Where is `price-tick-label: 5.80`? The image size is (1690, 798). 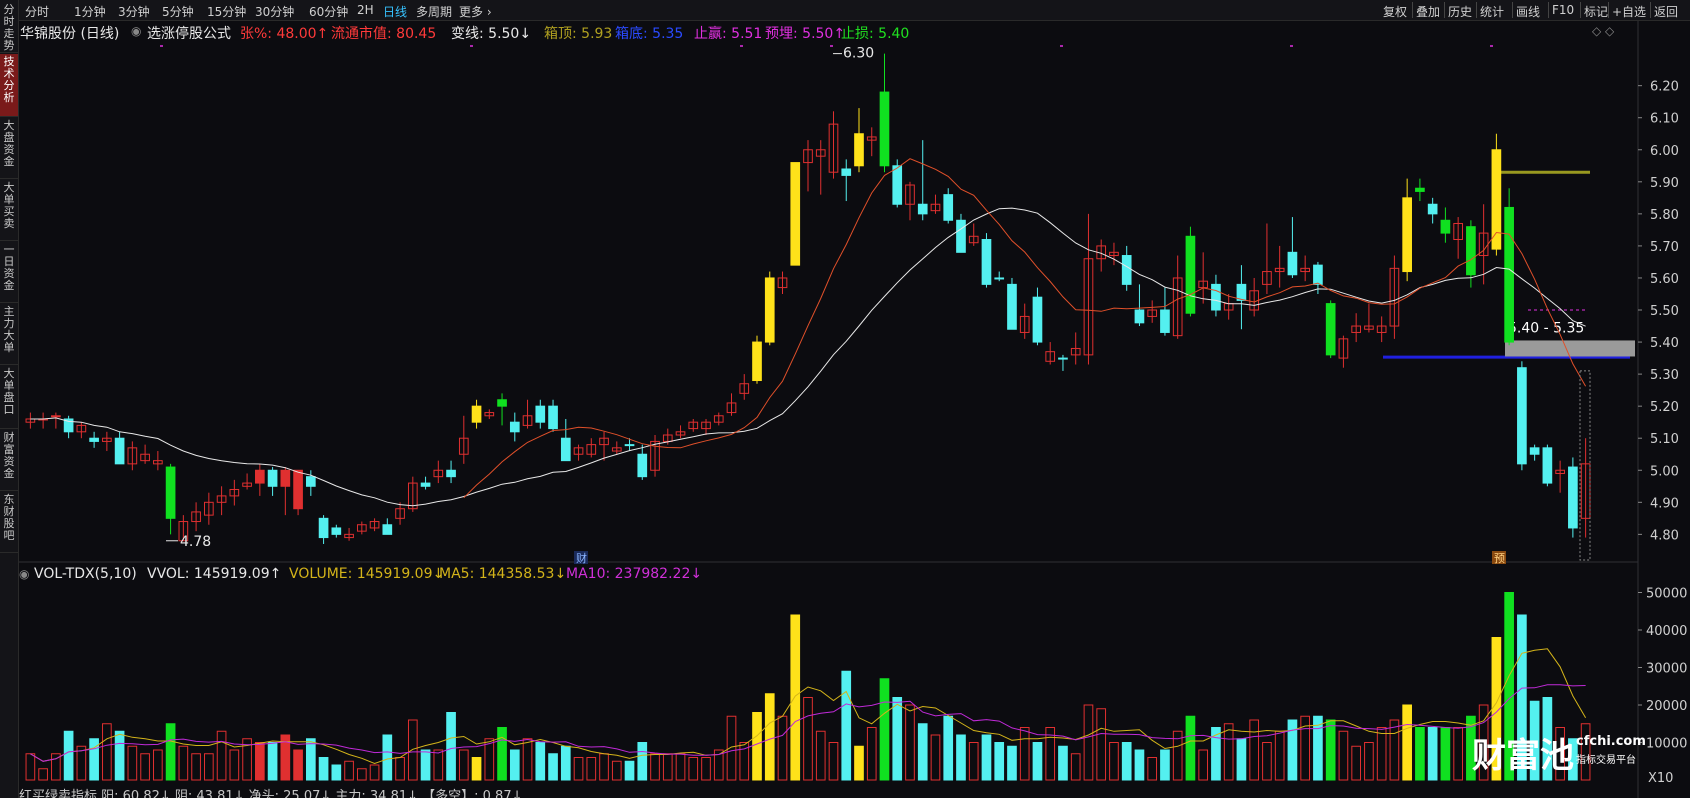 price-tick-label: 5.80 is located at coordinates (1664, 215).